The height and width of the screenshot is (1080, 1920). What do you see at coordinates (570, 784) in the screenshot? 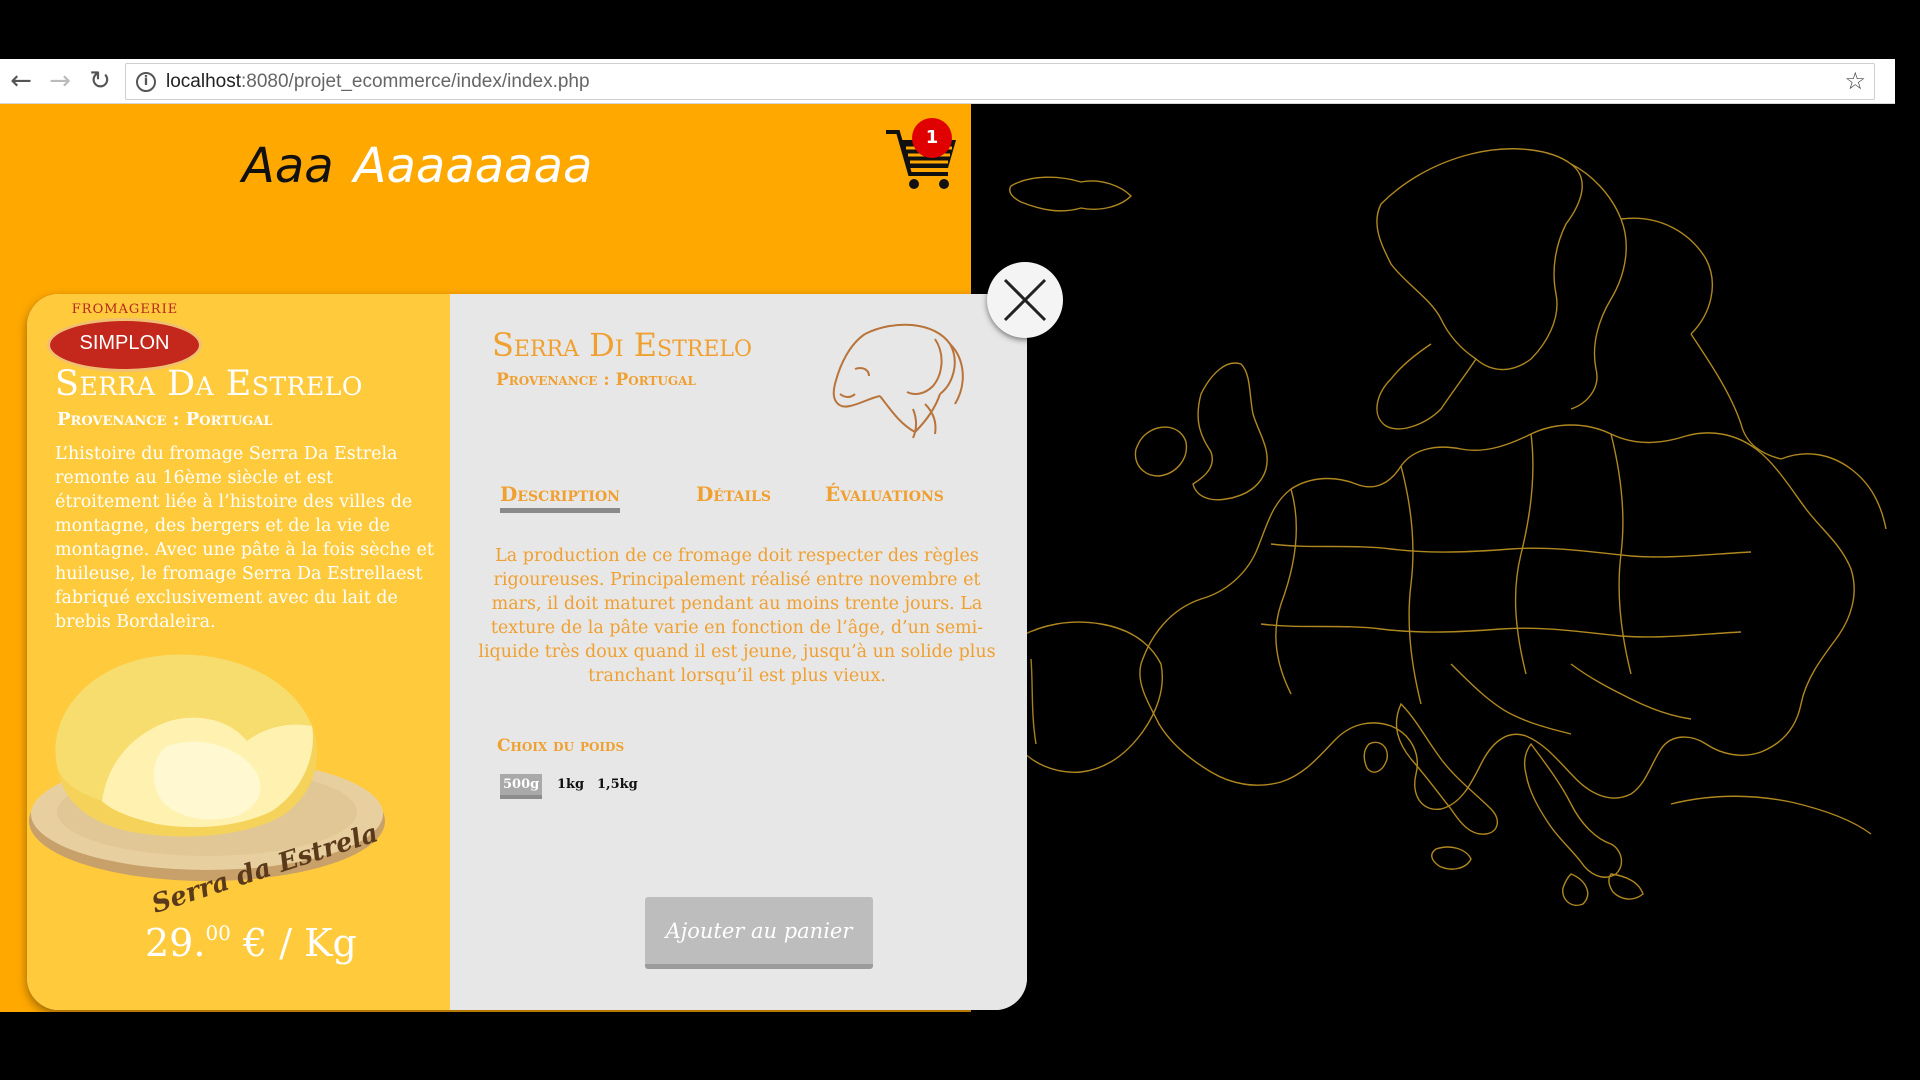
I see `weight-option-1kg: 1kg` at bounding box center [570, 784].